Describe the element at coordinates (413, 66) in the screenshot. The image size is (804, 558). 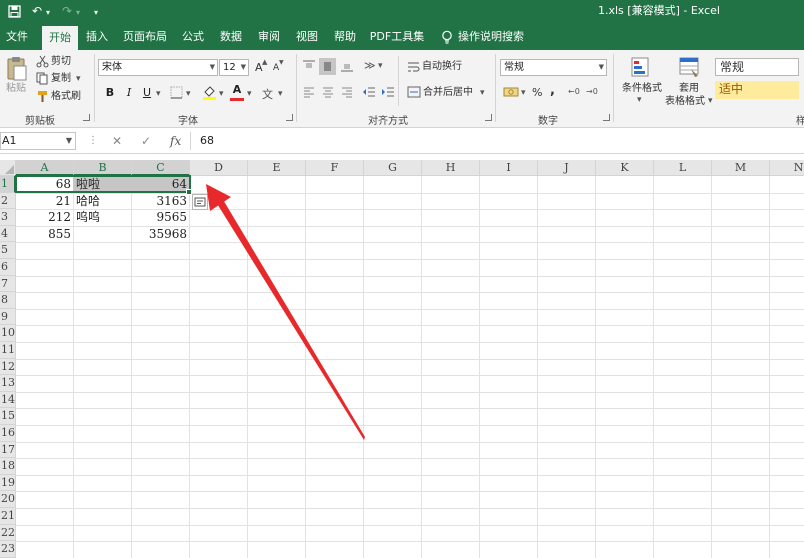
I see `wrap-text-icon` at that location.